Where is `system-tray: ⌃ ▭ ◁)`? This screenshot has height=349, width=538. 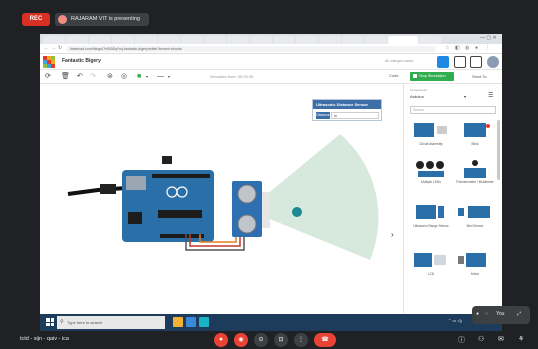
system-tray: ⌃ ▭ ◁) is located at coordinates (455, 320).